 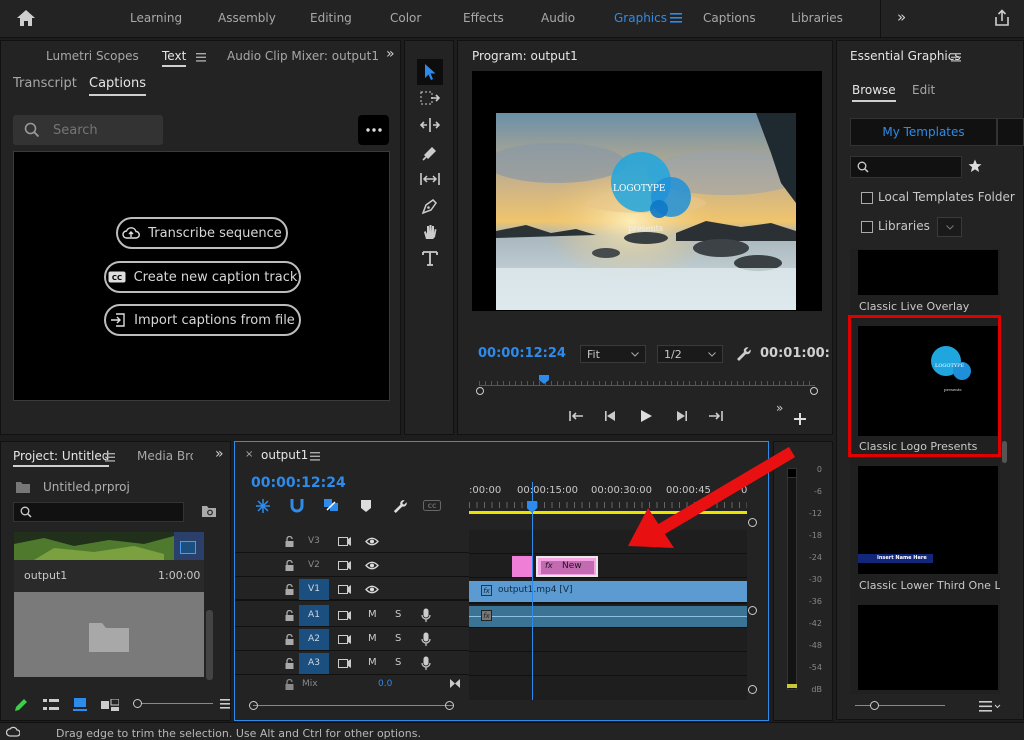 I want to click on icon-view-icon, so click(x=80, y=704).